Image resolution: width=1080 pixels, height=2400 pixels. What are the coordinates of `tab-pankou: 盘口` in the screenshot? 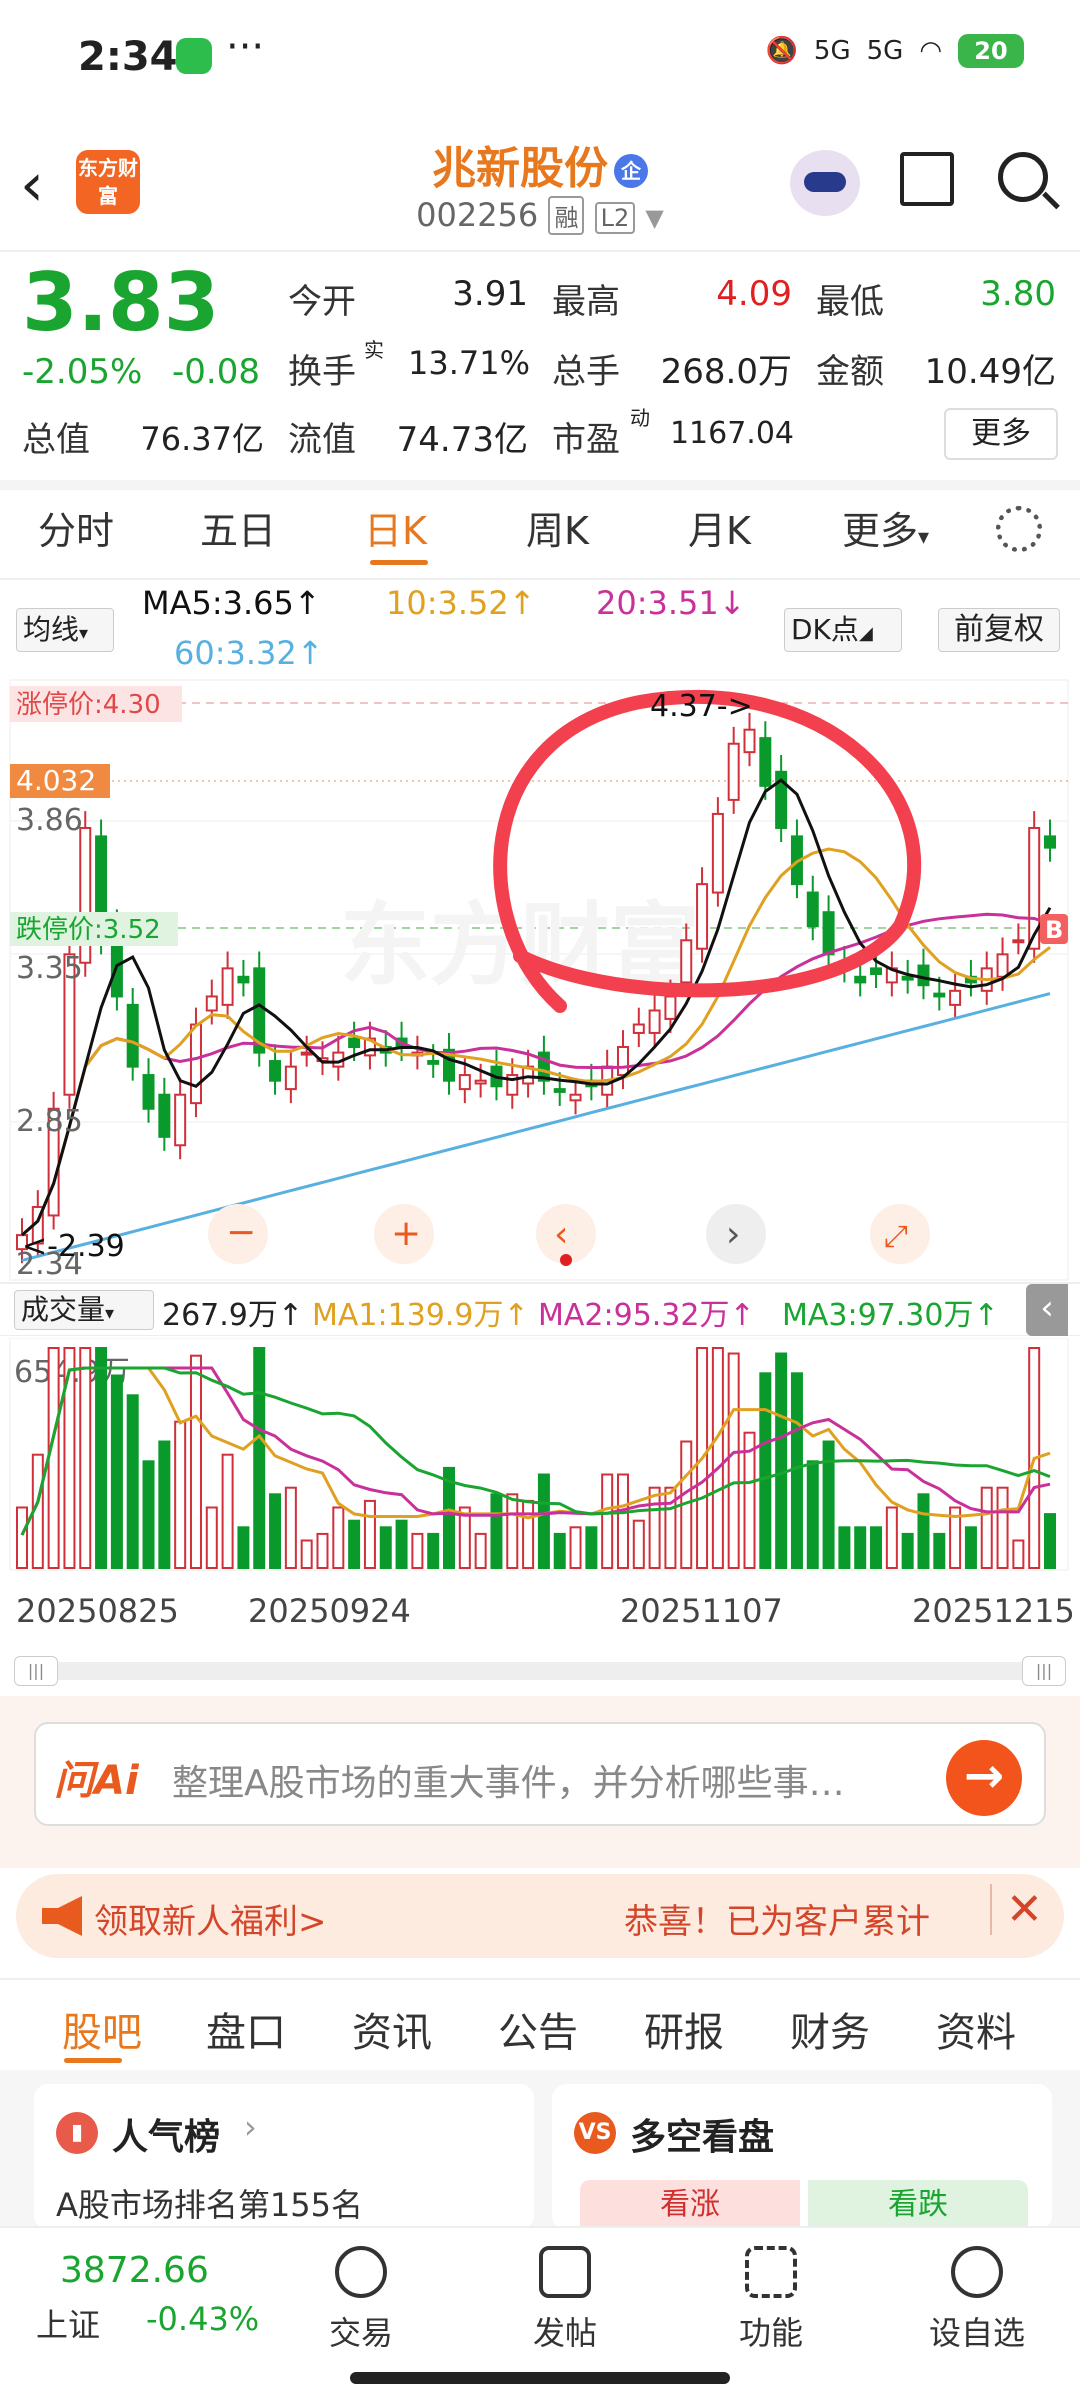 It's located at (246, 2029).